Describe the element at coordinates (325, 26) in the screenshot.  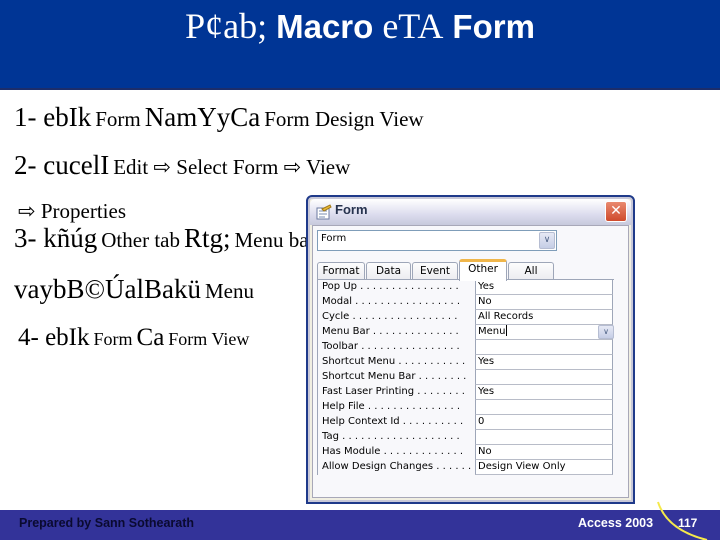
I see `title-part-macro: Macro` at that location.